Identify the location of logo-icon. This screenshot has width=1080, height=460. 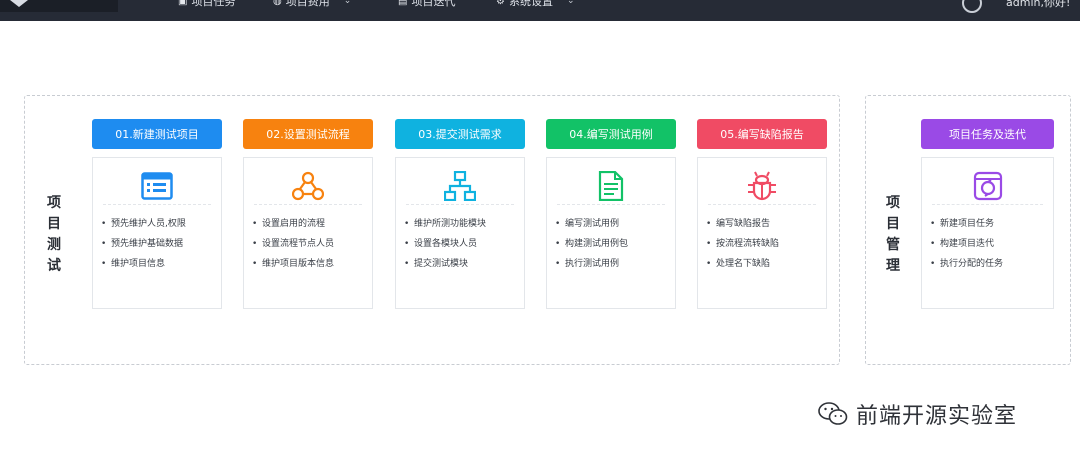
(19, 3).